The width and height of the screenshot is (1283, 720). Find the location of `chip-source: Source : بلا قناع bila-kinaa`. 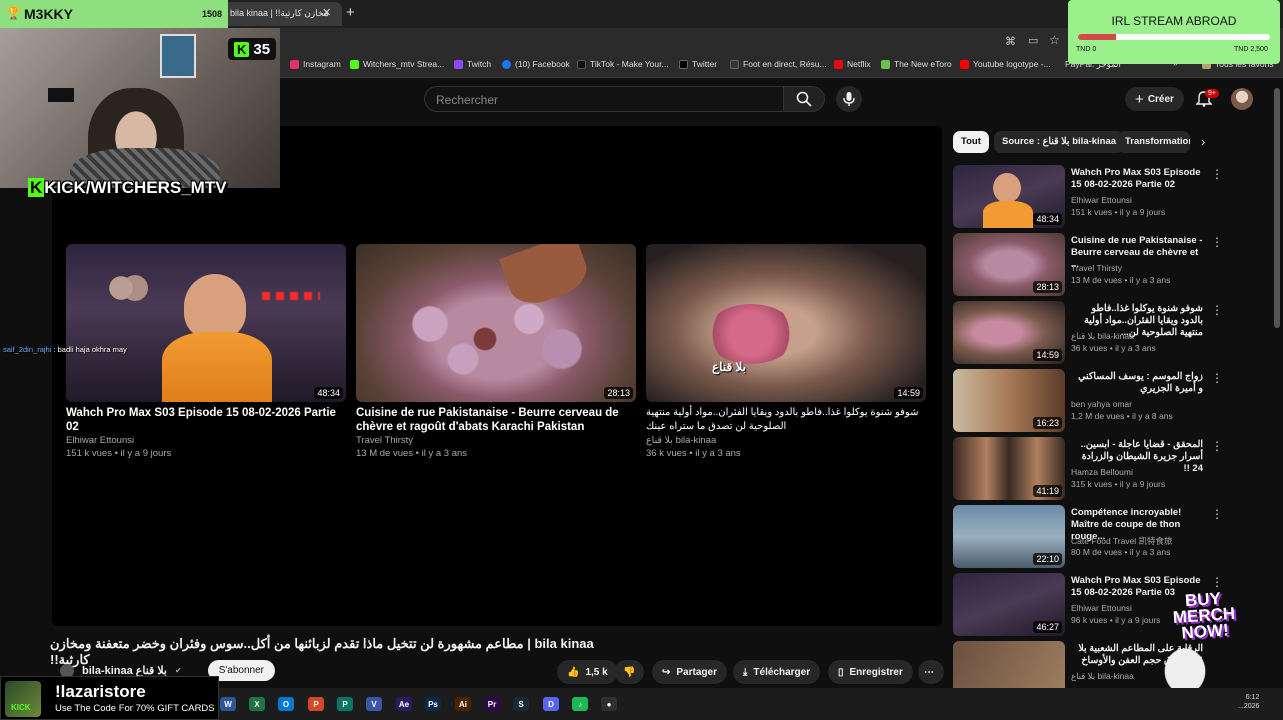

chip-source: Source : بلا قناع bila-kinaa is located at coordinates (1059, 142).